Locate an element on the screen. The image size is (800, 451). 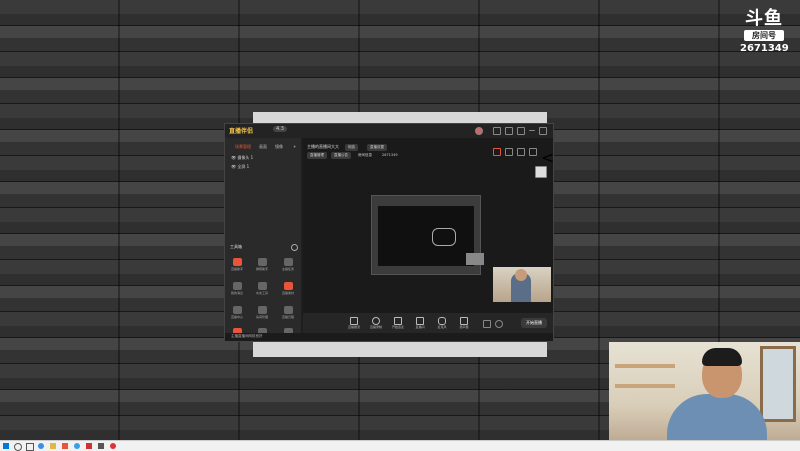
bell-icon is located at coordinates (262, 262).